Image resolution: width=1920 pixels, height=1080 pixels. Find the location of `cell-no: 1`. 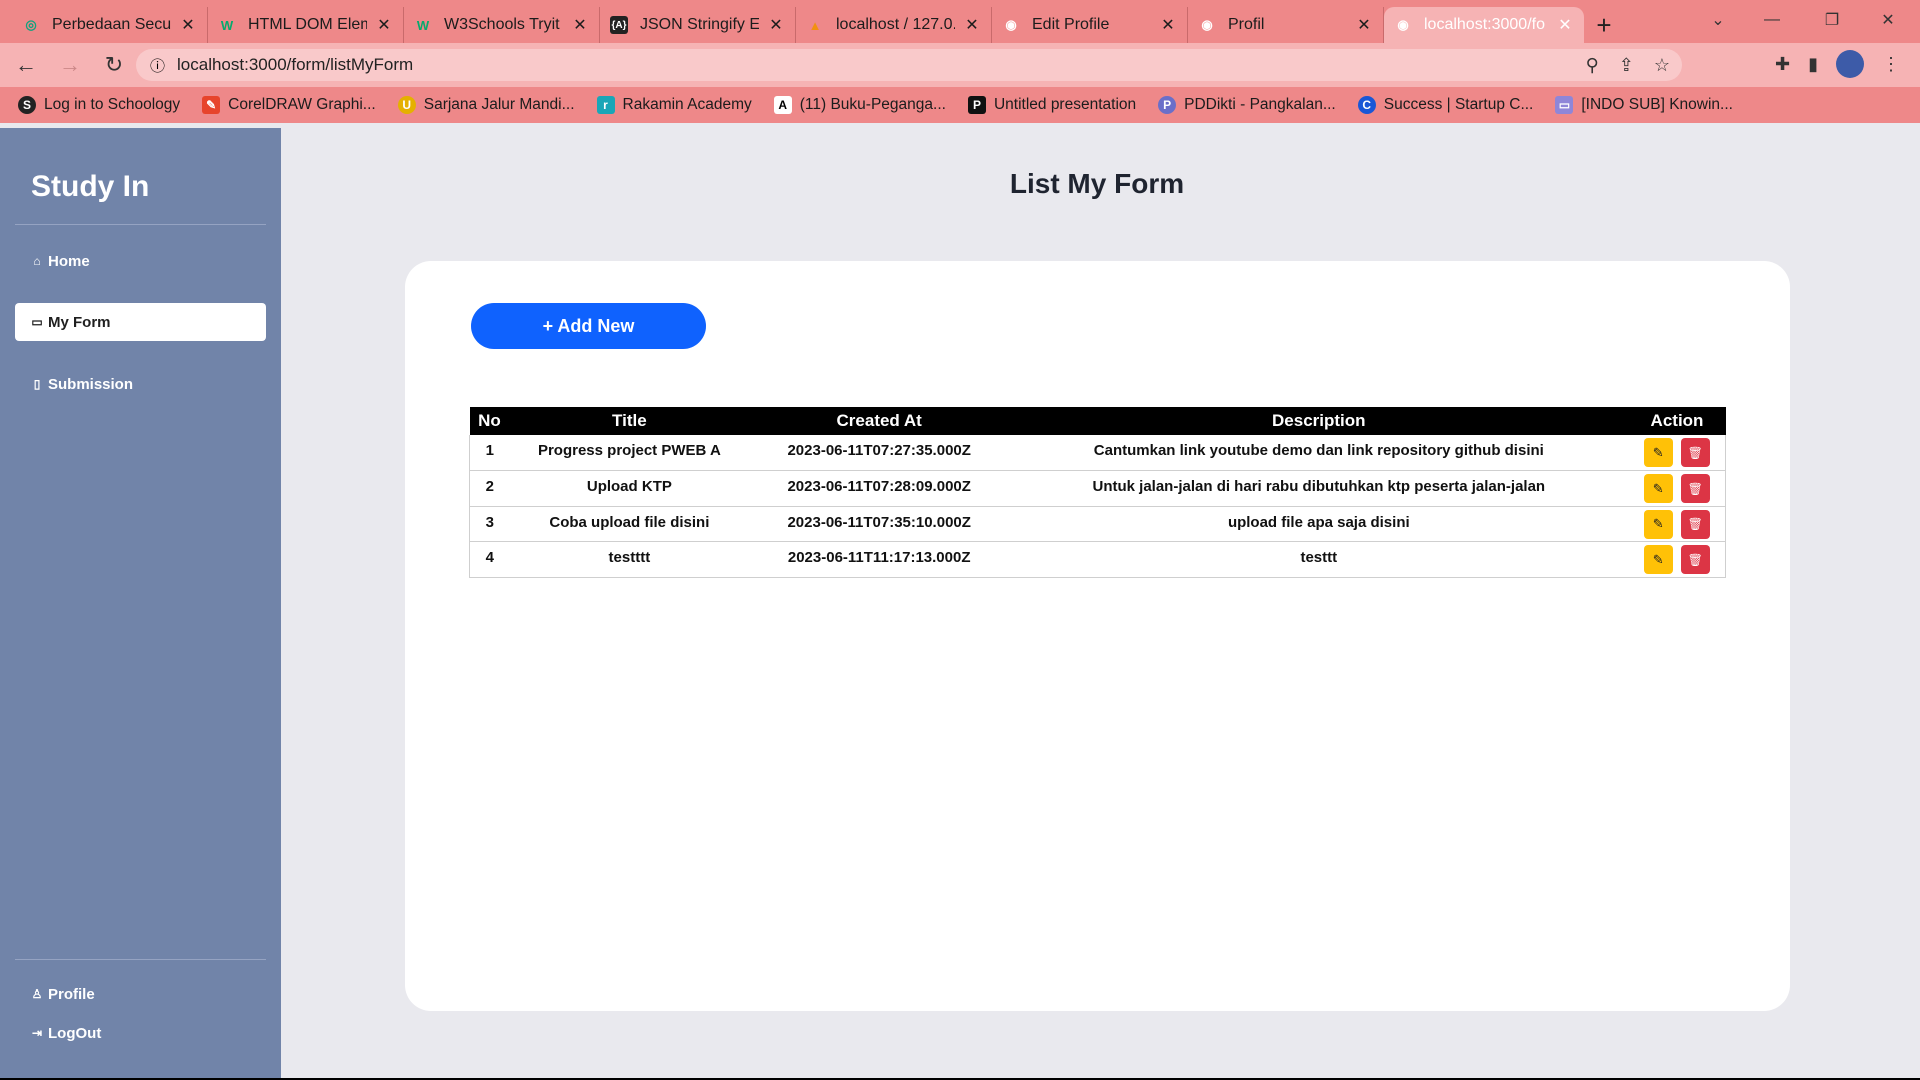

cell-no: 1 is located at coordinates (489, 453).